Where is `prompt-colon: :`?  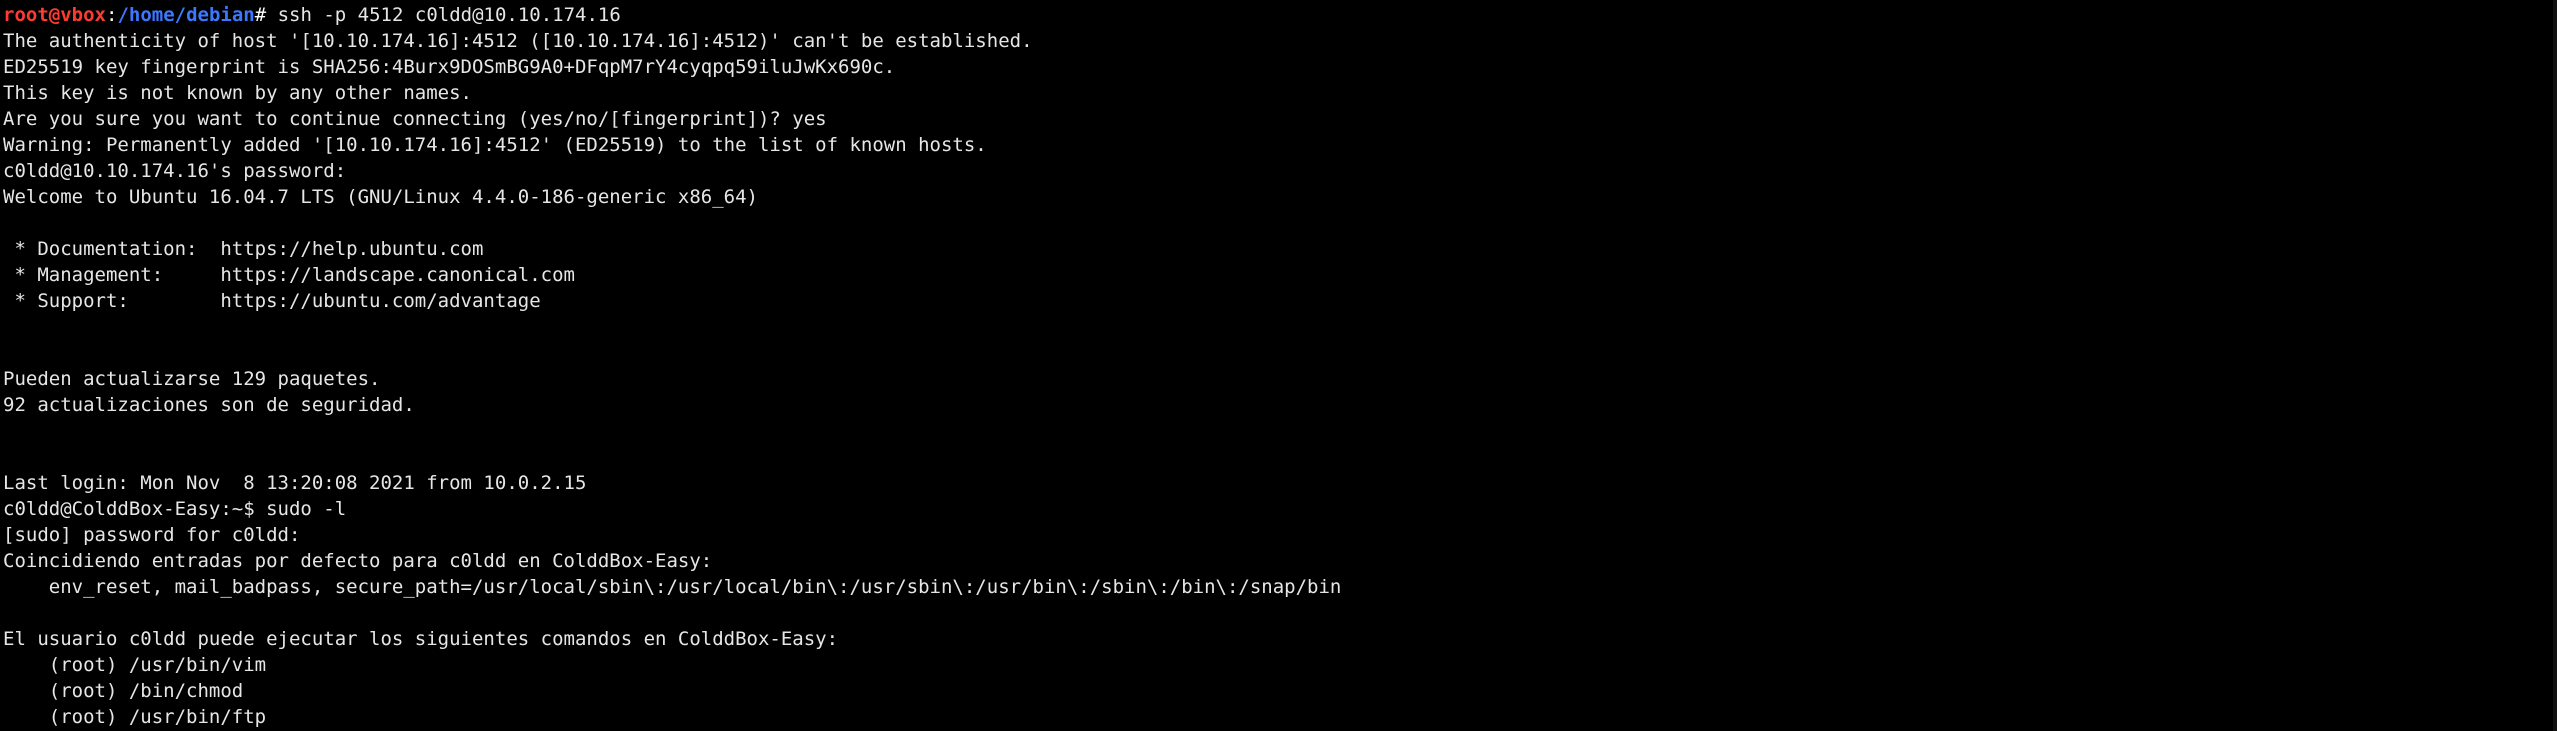 prompt-colon: : is located at coordinates (111, 15).